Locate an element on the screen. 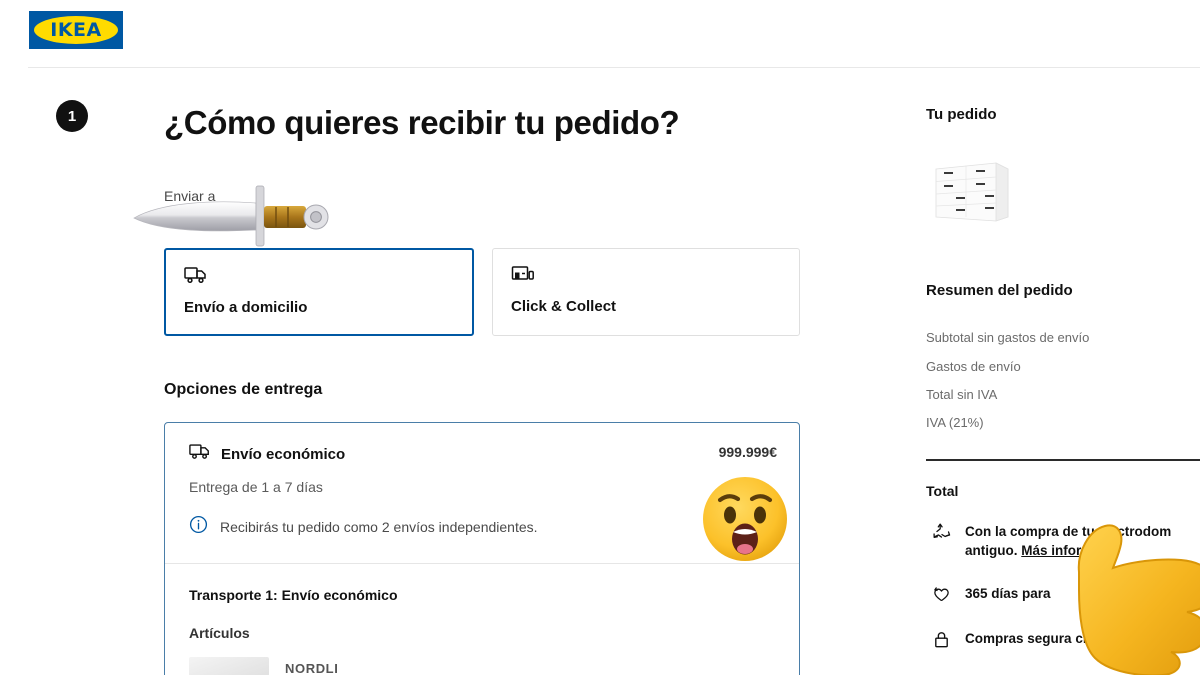 The height and width of the screenshot is (675, 1200). logo-text: IKEA is located at coordinates (76, 29).